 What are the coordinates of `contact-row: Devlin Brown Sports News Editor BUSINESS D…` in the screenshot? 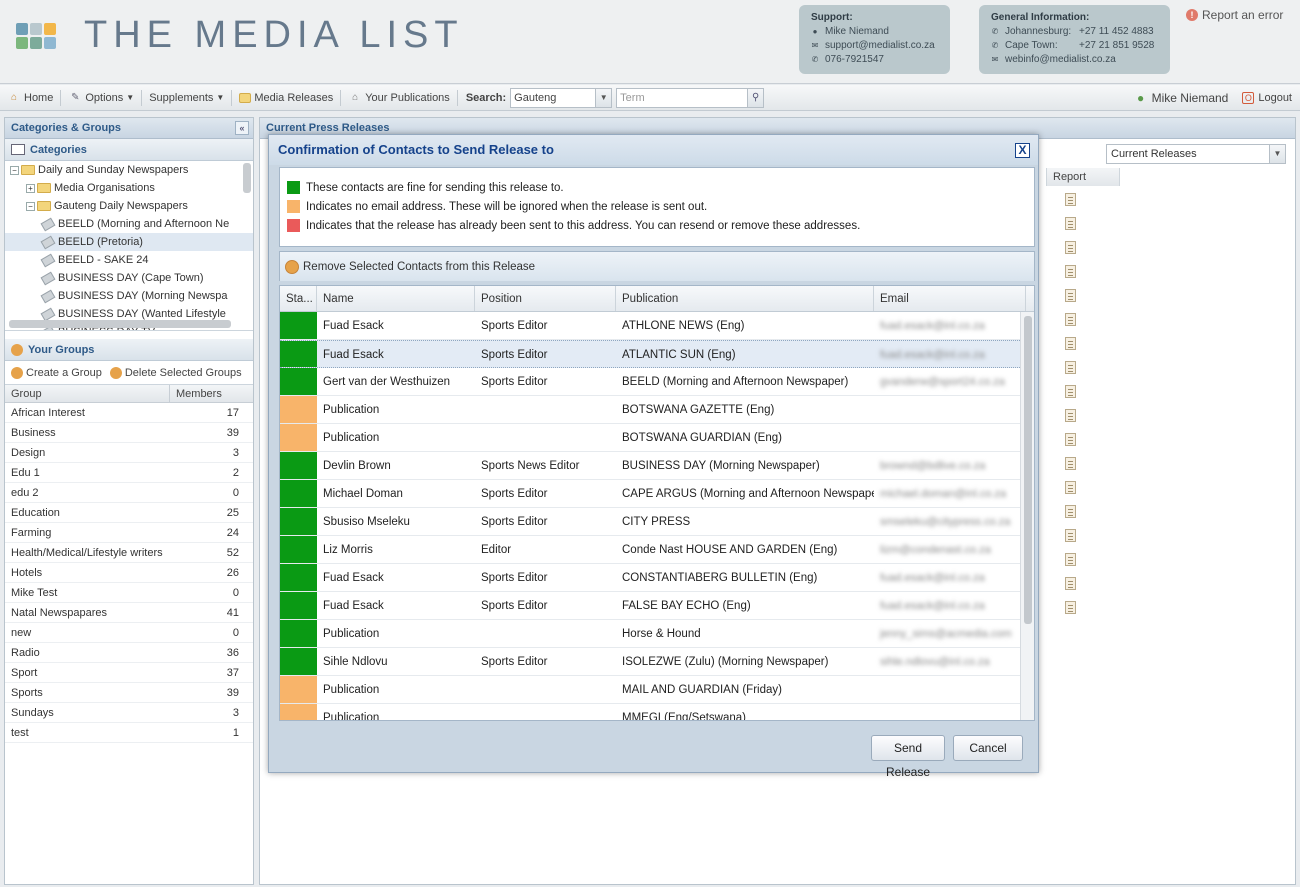 It's located at (657, 466).